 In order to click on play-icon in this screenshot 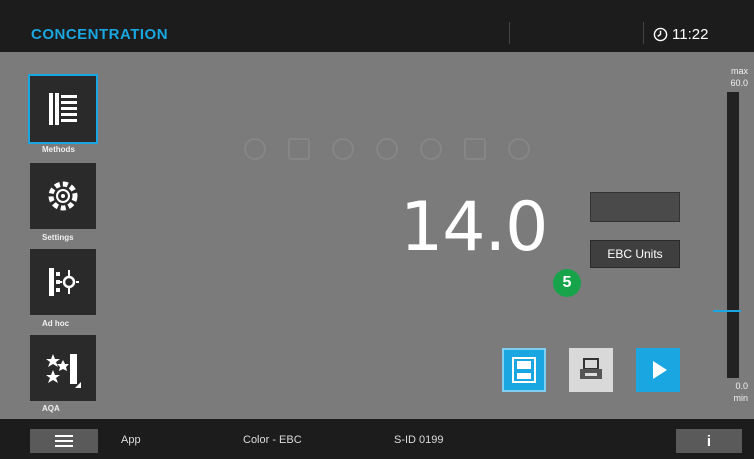, I will do `click(660, 370)`.